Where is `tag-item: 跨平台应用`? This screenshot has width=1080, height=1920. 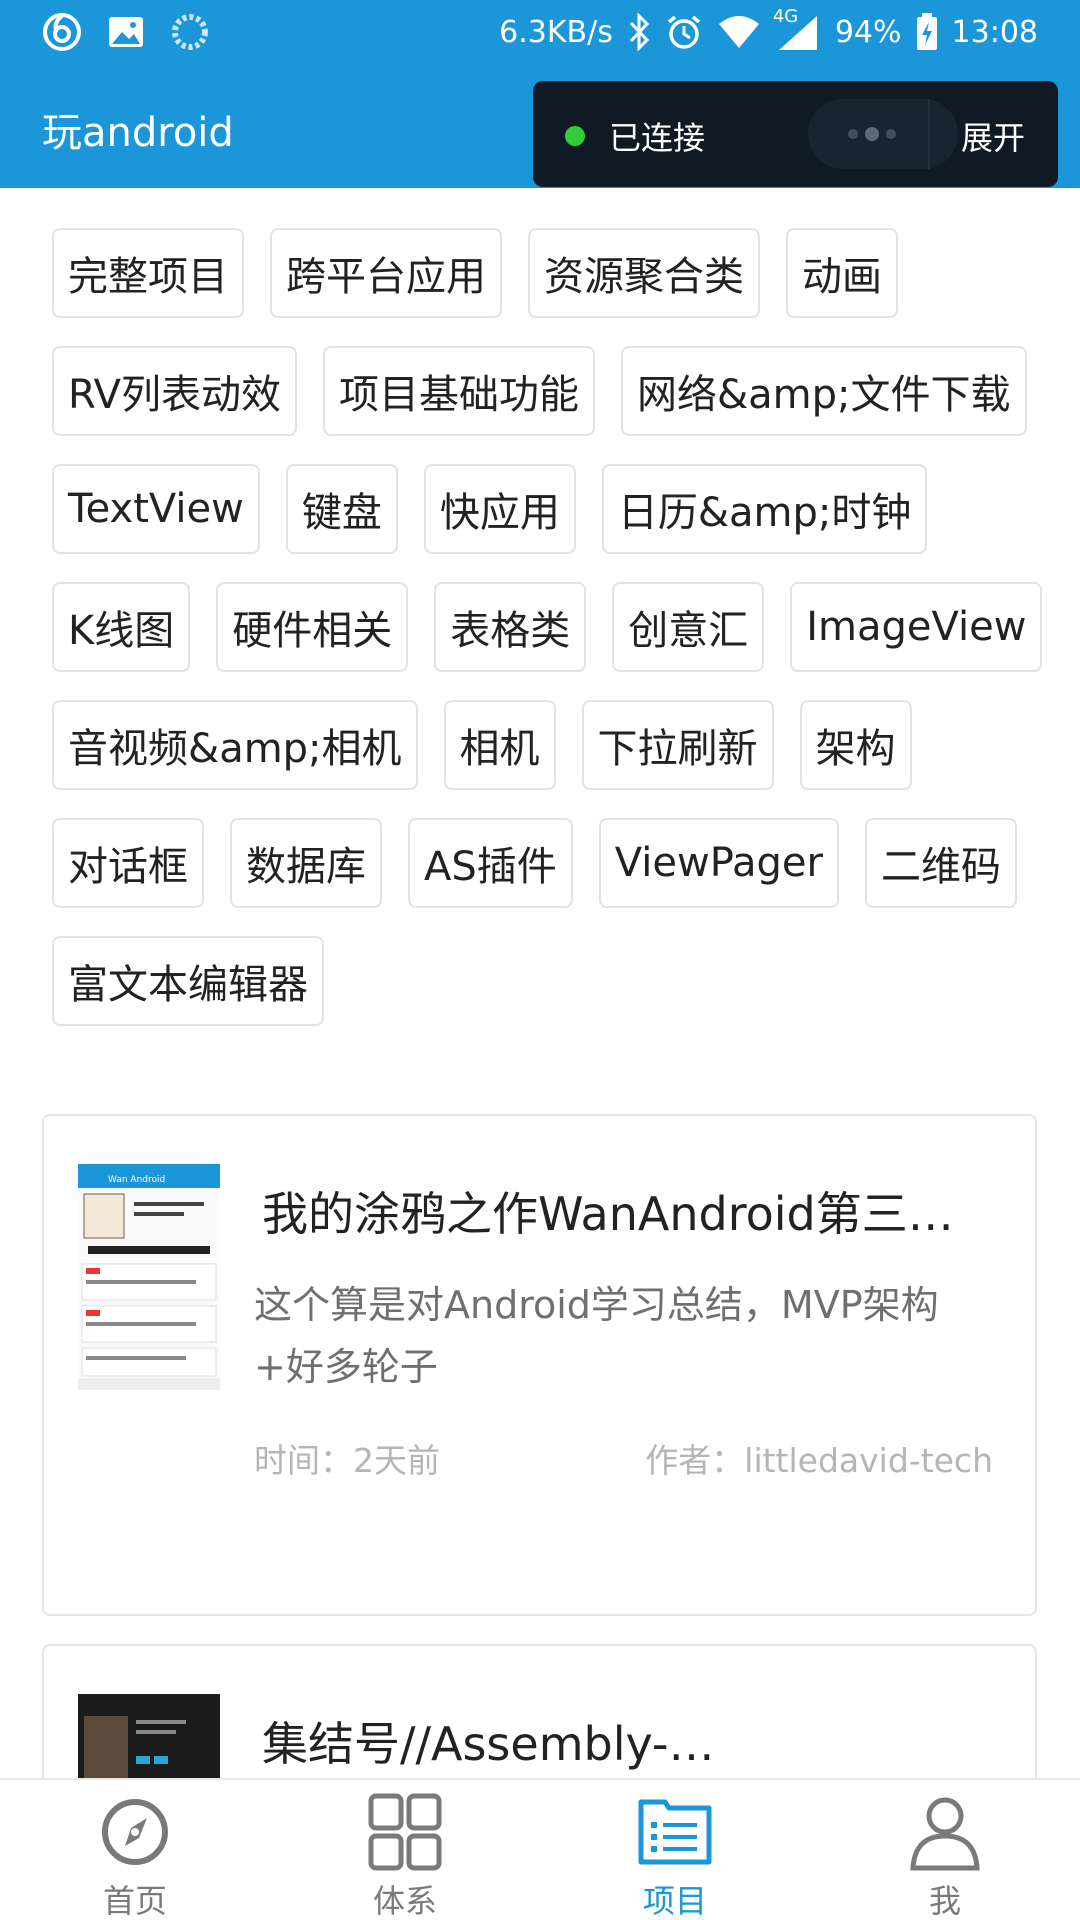 tag-item: 跨平台应用 is located at coordinates (386, 273).